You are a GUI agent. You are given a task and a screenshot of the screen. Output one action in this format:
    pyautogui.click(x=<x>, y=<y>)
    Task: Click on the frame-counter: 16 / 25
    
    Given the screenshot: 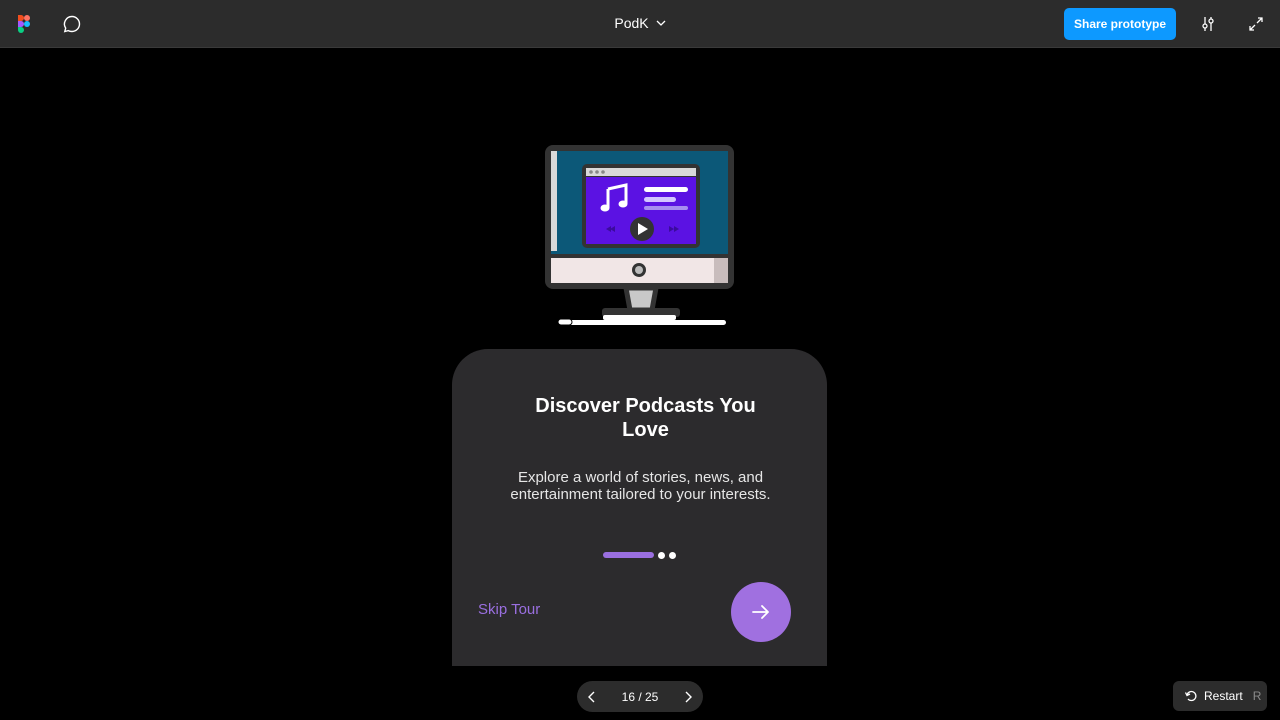 What is the action you would take?
    pyautogui.click(x=640, y=696)
    